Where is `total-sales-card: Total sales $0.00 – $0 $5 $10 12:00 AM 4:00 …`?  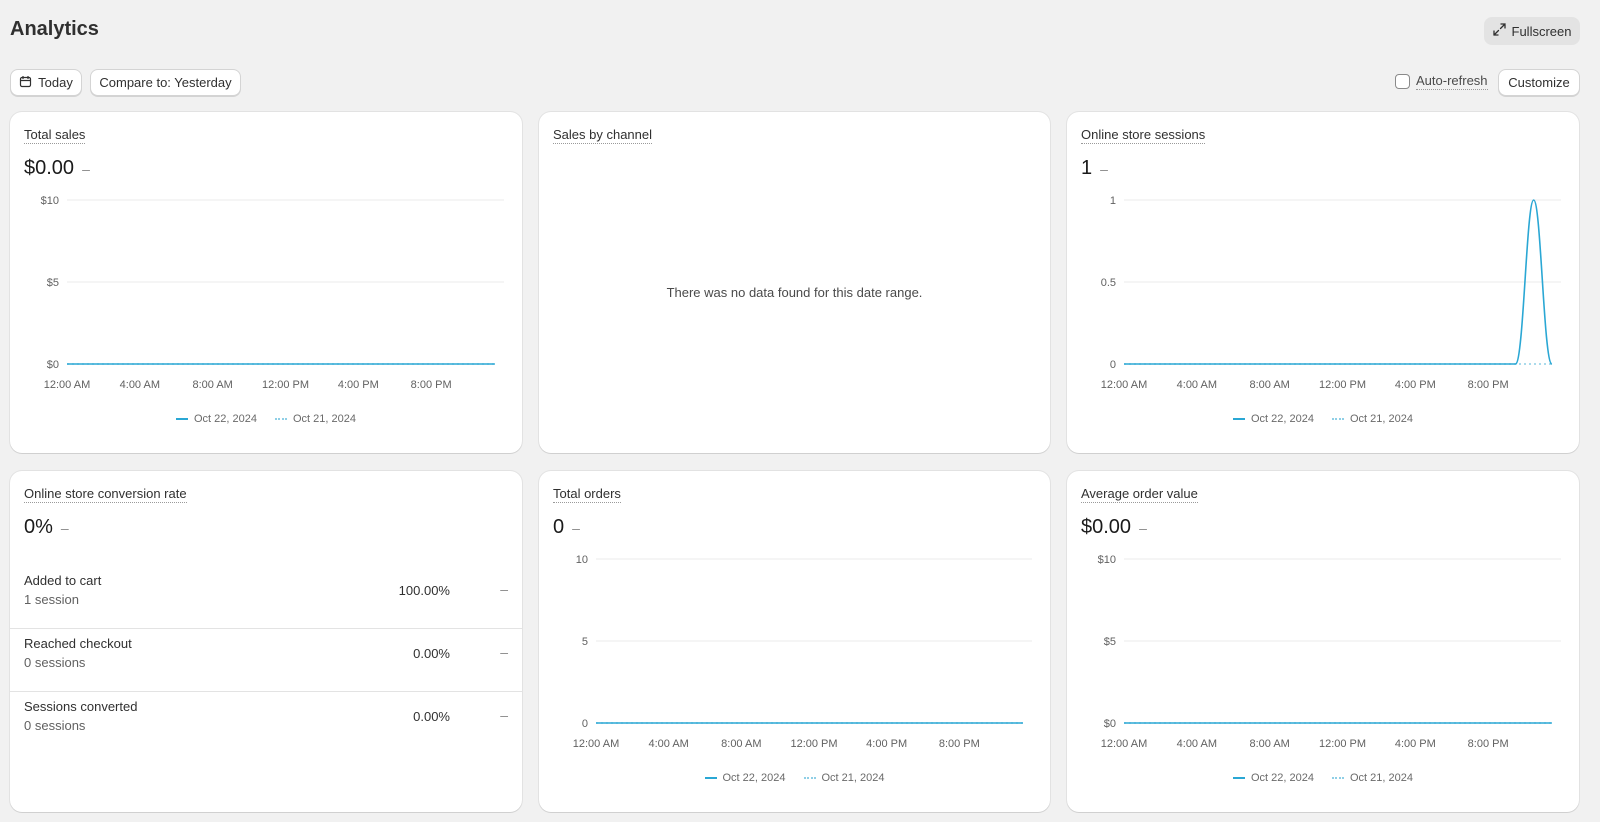
total-sales-card: Total sales $0.00 – $0 $5 $10 12:00 AM 4:00 … is located at coordinates (266, 282).